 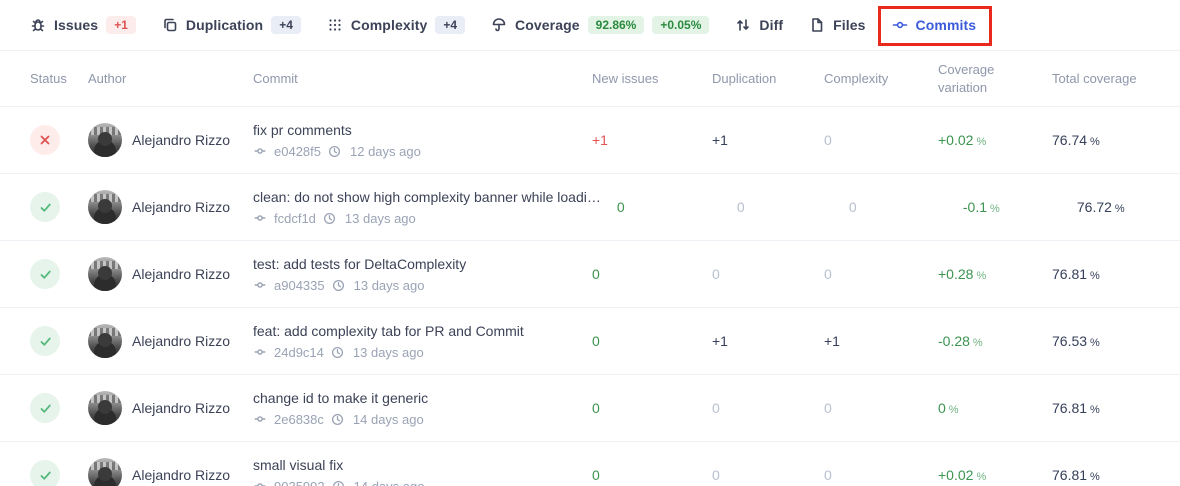 What do you see at coordinates (121, 25) in the screenshot?
I see `issues-badge: +1` at bounding box center [121, 25].